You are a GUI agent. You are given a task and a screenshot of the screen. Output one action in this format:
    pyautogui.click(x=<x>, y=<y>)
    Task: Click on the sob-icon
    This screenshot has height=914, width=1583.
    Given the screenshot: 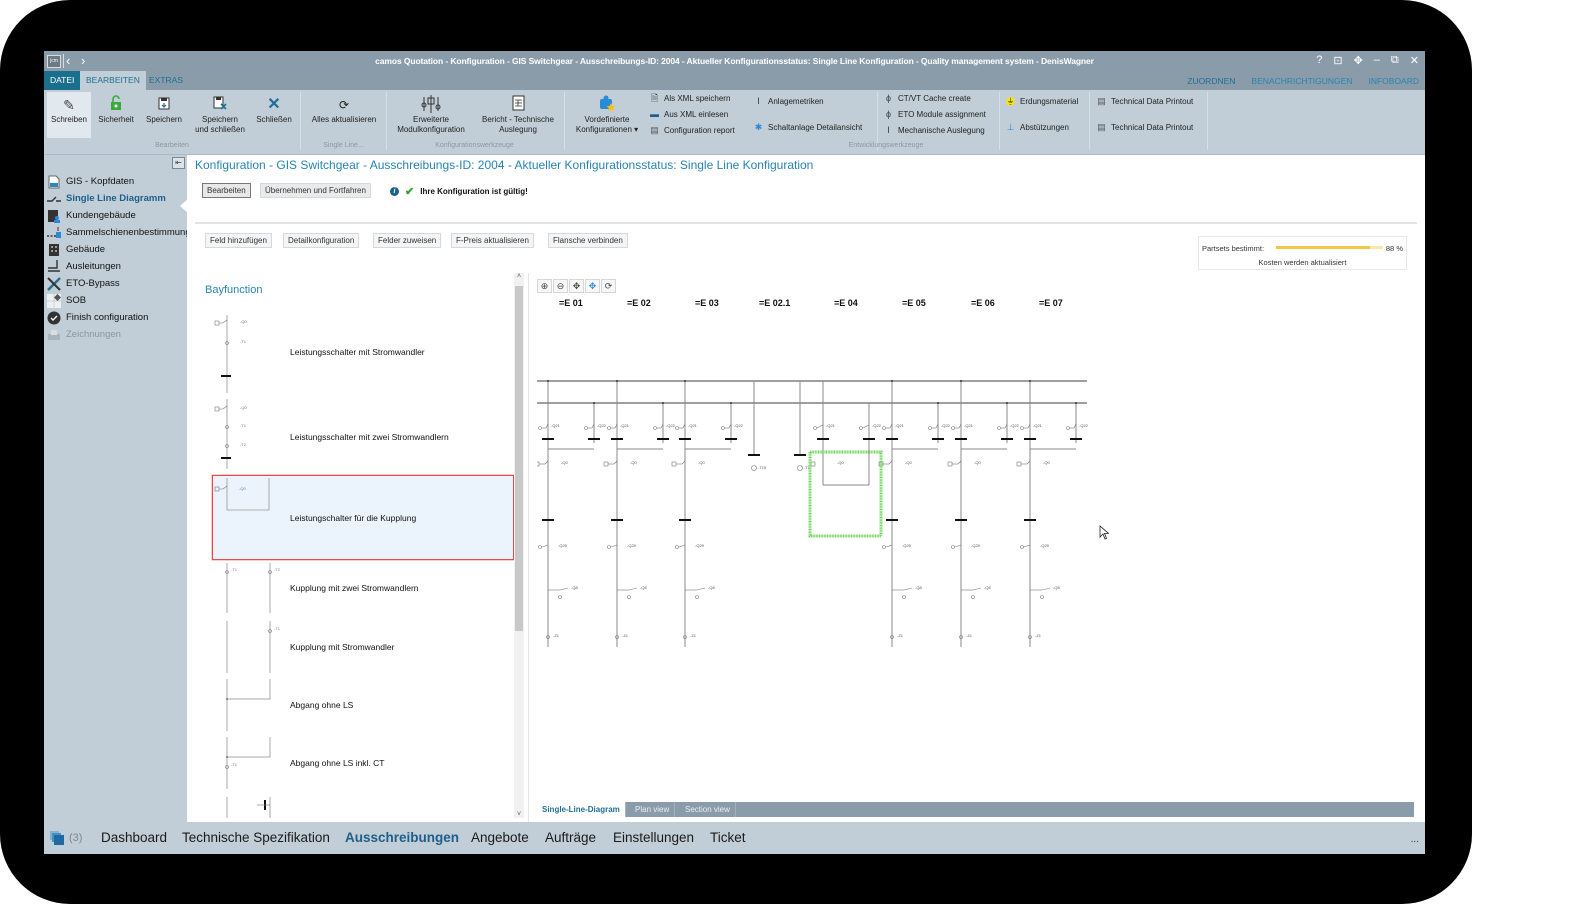 What is the action you would take?
    pyautogui.click(x=54, y=300)
    